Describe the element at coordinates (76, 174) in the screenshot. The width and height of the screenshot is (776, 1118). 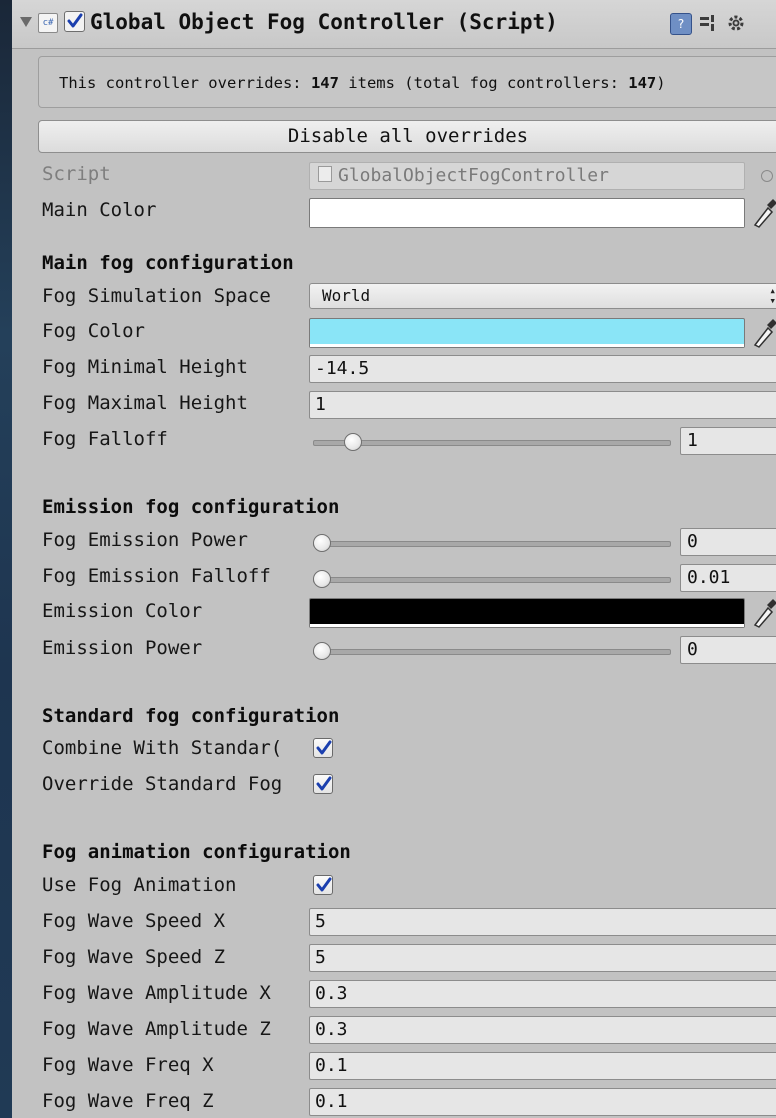
I see `script-label: Script` at that location.